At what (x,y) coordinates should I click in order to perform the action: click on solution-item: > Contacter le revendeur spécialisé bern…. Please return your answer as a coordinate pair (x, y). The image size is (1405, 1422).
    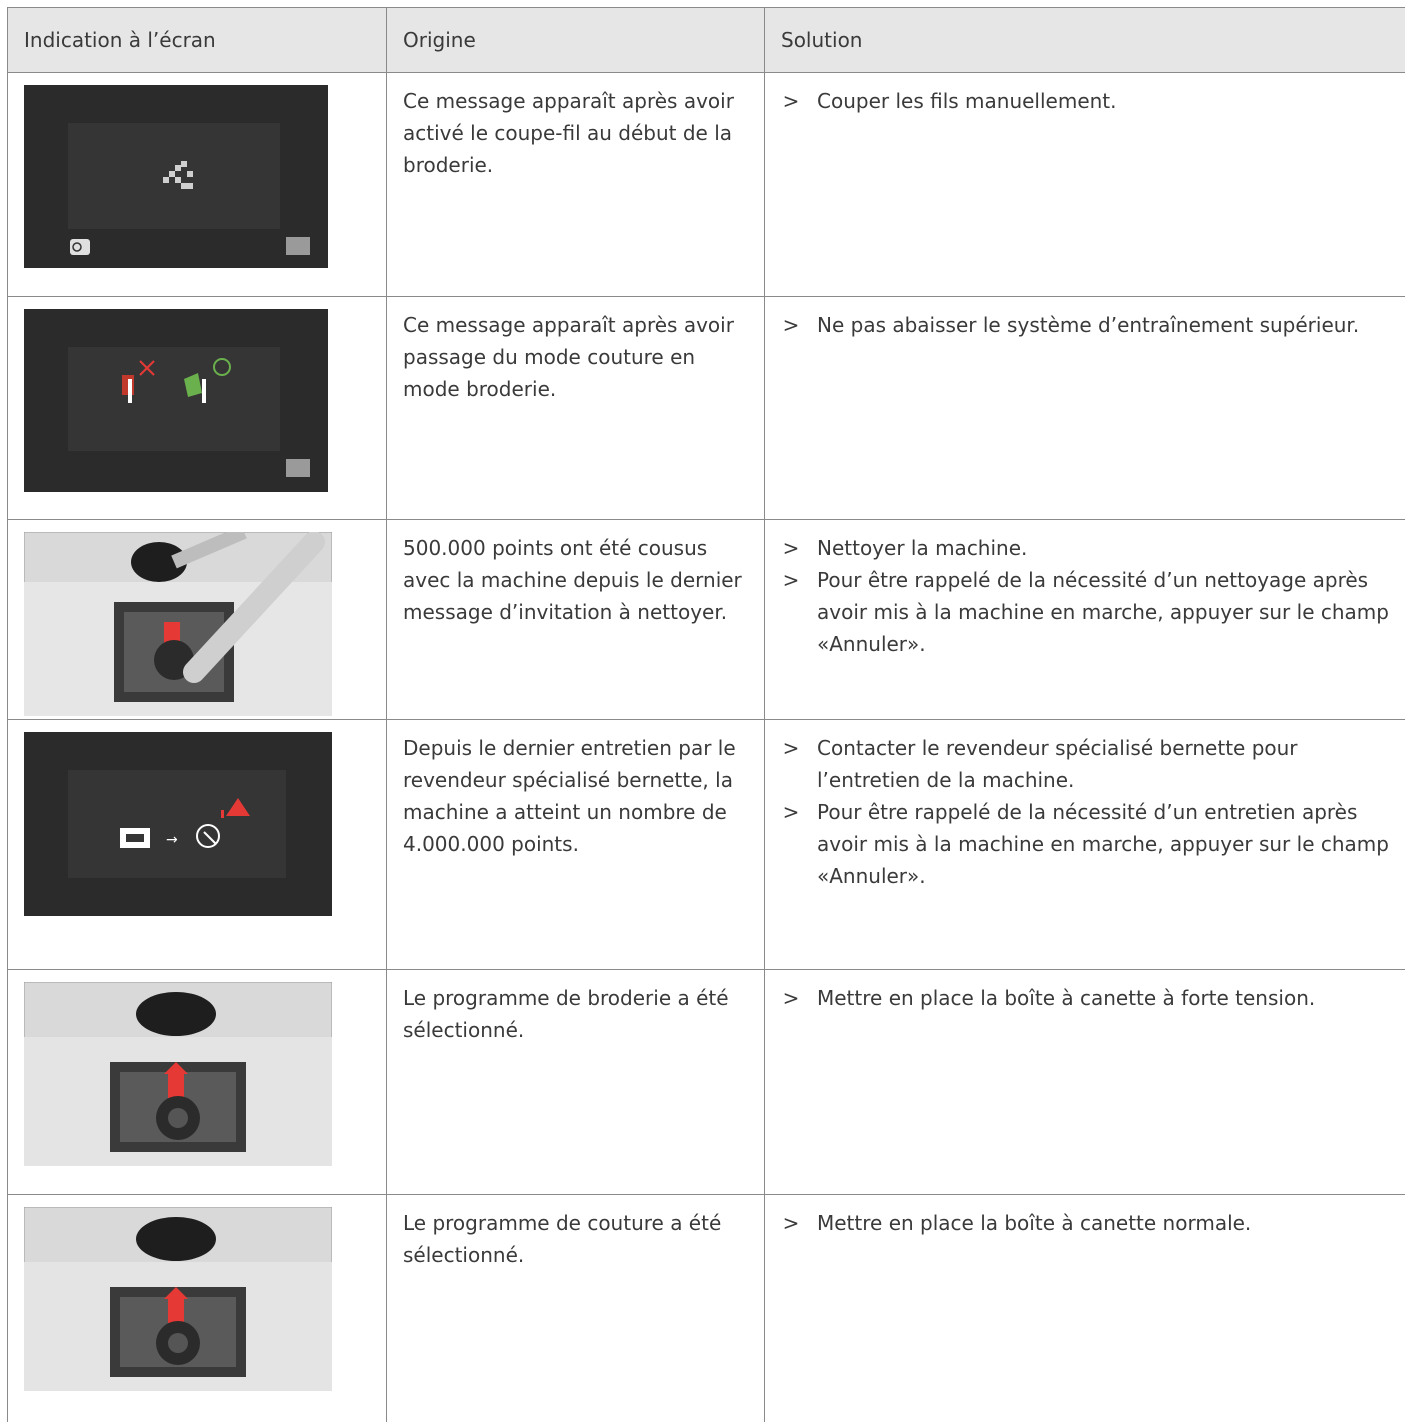
    Looking at the image, I should click on (1040, 764).